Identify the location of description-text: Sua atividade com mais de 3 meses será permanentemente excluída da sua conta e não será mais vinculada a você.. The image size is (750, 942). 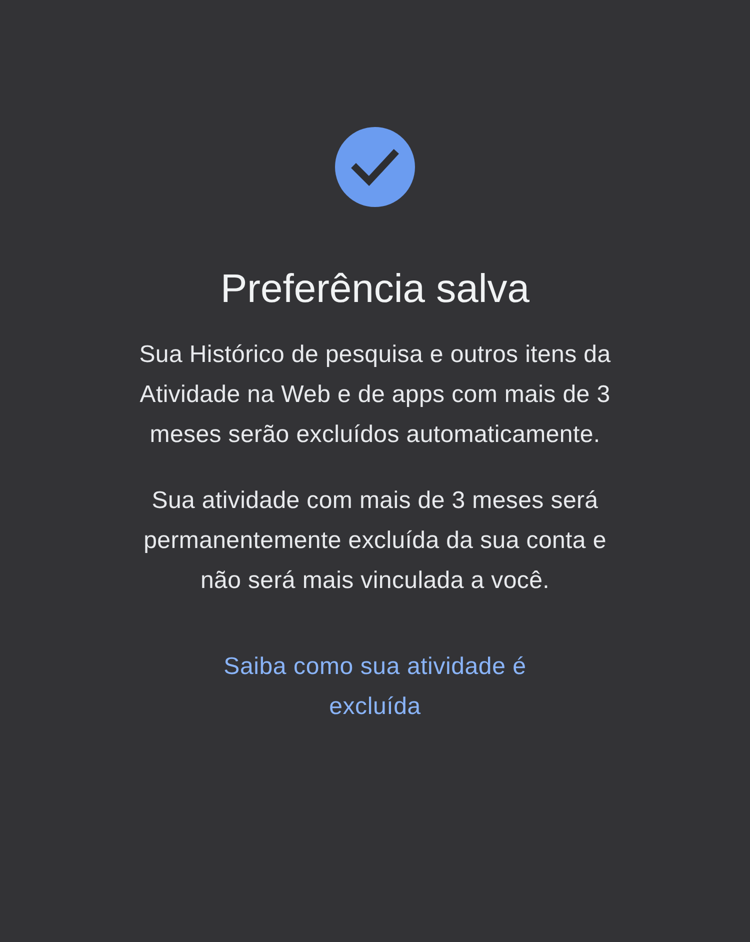
(375, 541).